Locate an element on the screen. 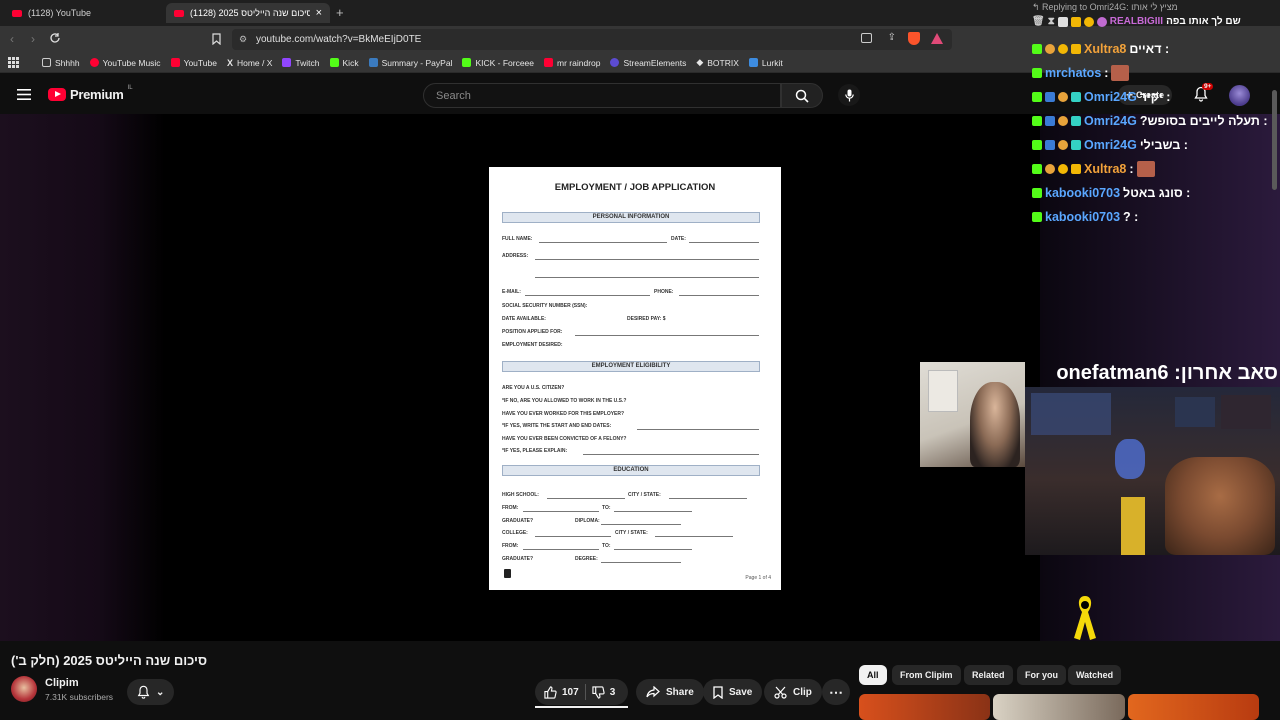  site-info-icon: ⚙ is located at coordinates (243, 39).